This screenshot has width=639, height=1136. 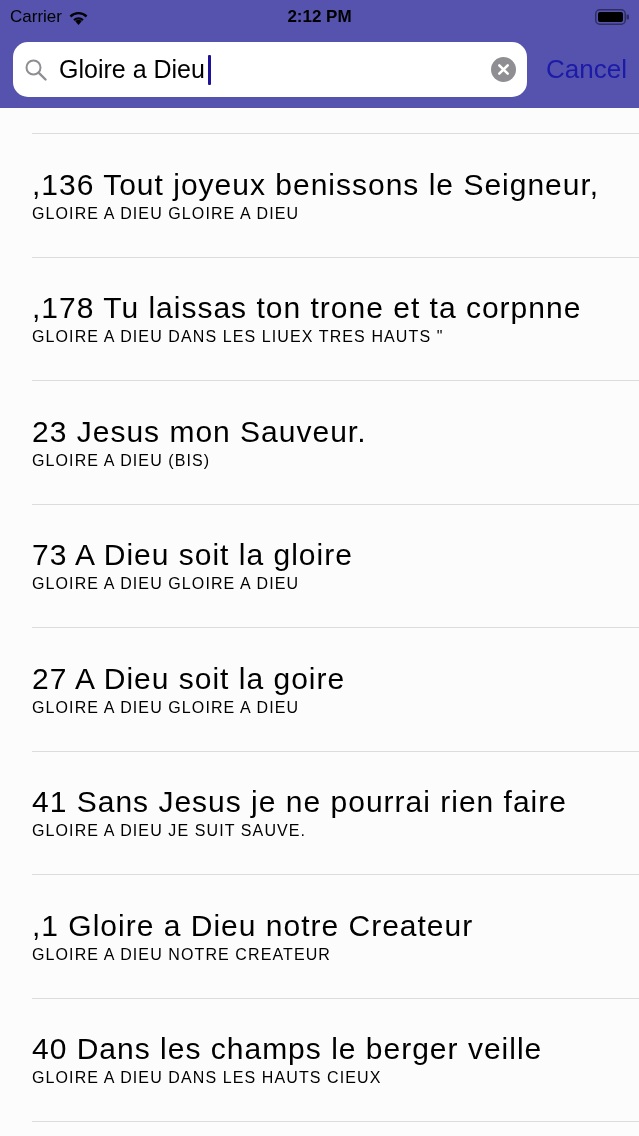 What do you see at coordinates (503, 69) in the screenshot?
I see `clear-icon` at bounding box center [503, 69].